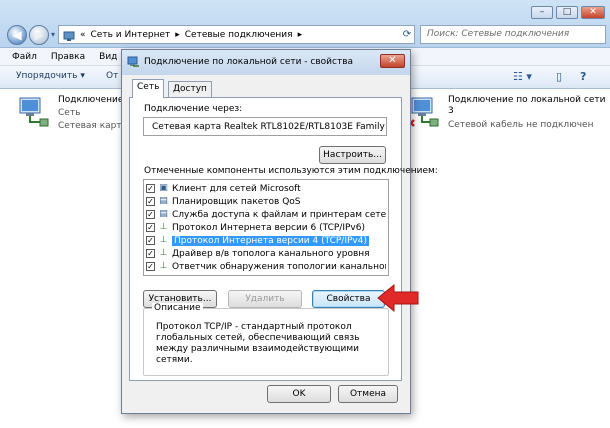 The width and height of the screenshot is (610, 428). What do you see at coordinates (69, 36) in the screenshot?
I see `network-folder-icon` at bounding box center [69, 36].